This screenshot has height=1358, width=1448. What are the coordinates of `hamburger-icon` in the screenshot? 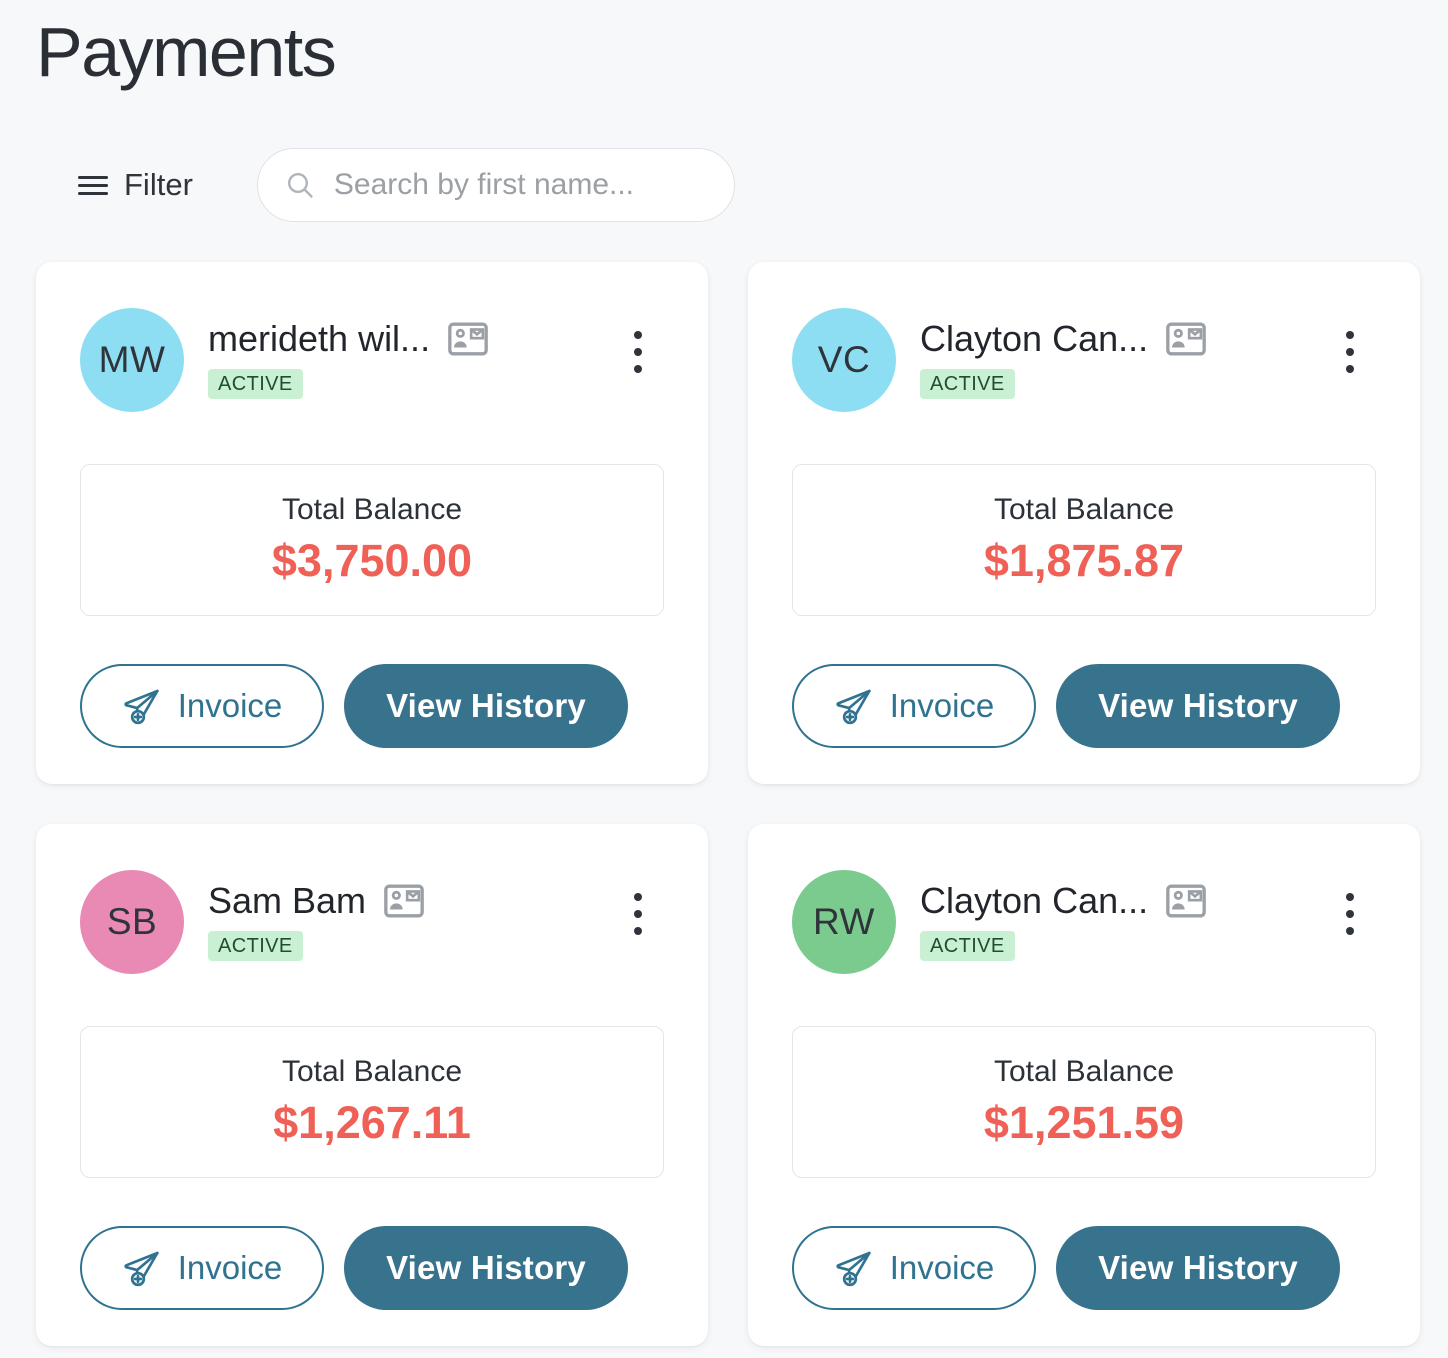 It's located at (93, 185).